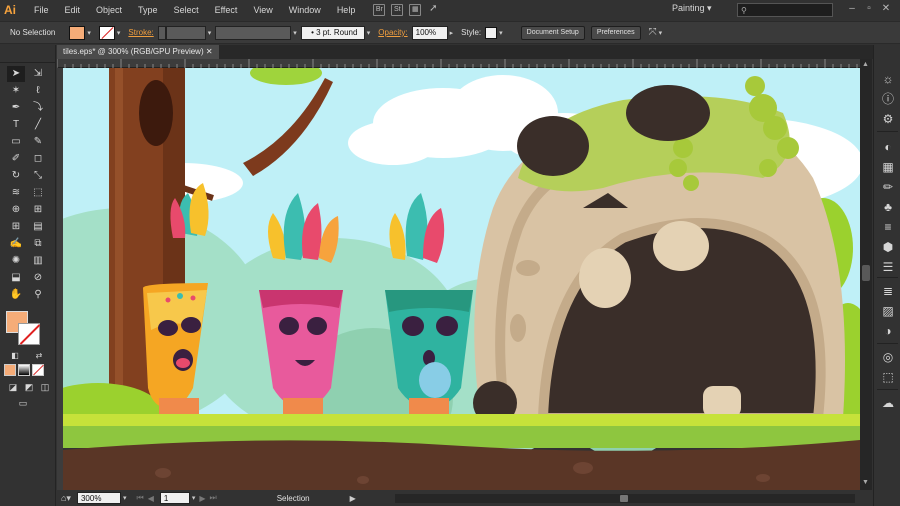  What do you see at coordinates (29, 334) in the screenshot?
I see `stroke-color-swatch` at bounding box center [29, 334].